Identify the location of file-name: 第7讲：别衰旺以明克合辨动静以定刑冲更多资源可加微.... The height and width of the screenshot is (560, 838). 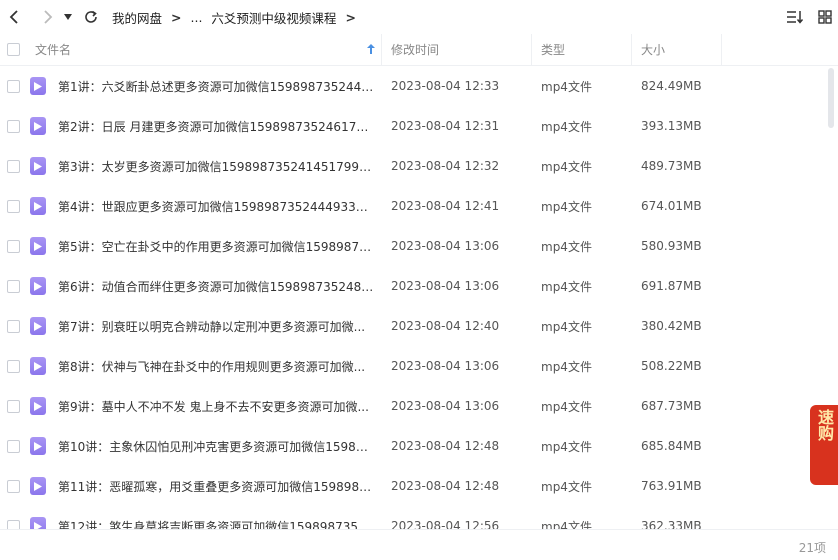
(220, 326).